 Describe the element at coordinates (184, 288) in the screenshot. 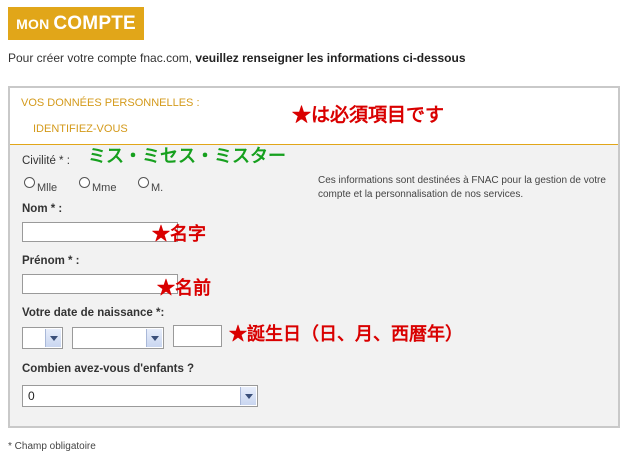

I see `firstname-annotation: ★名前` at that location.